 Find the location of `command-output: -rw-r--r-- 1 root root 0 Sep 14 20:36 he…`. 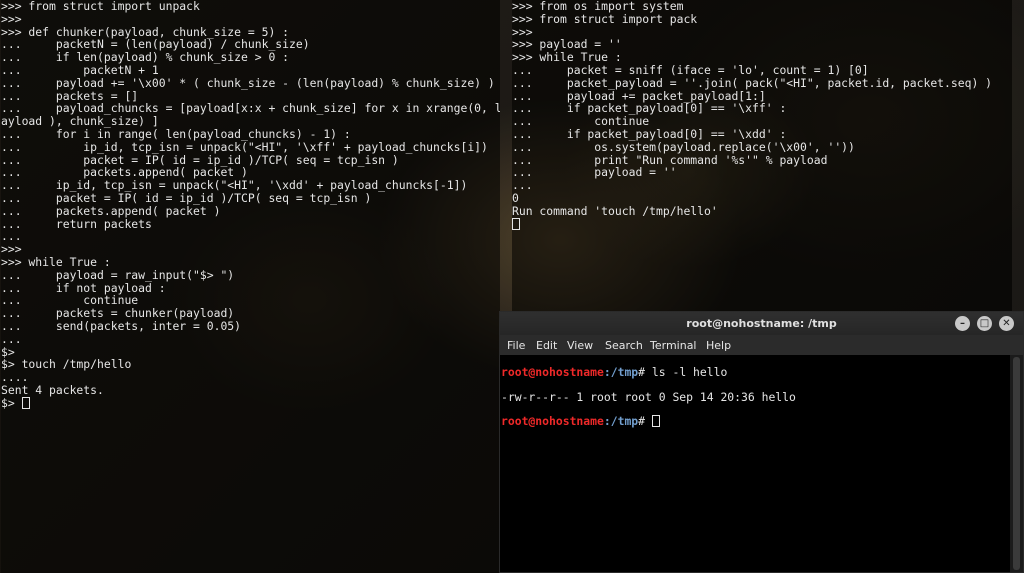

command-output: -rw-r--r-- 1 root root 0 Sep 14 20:36 he… is located at coordinates (648, 396).